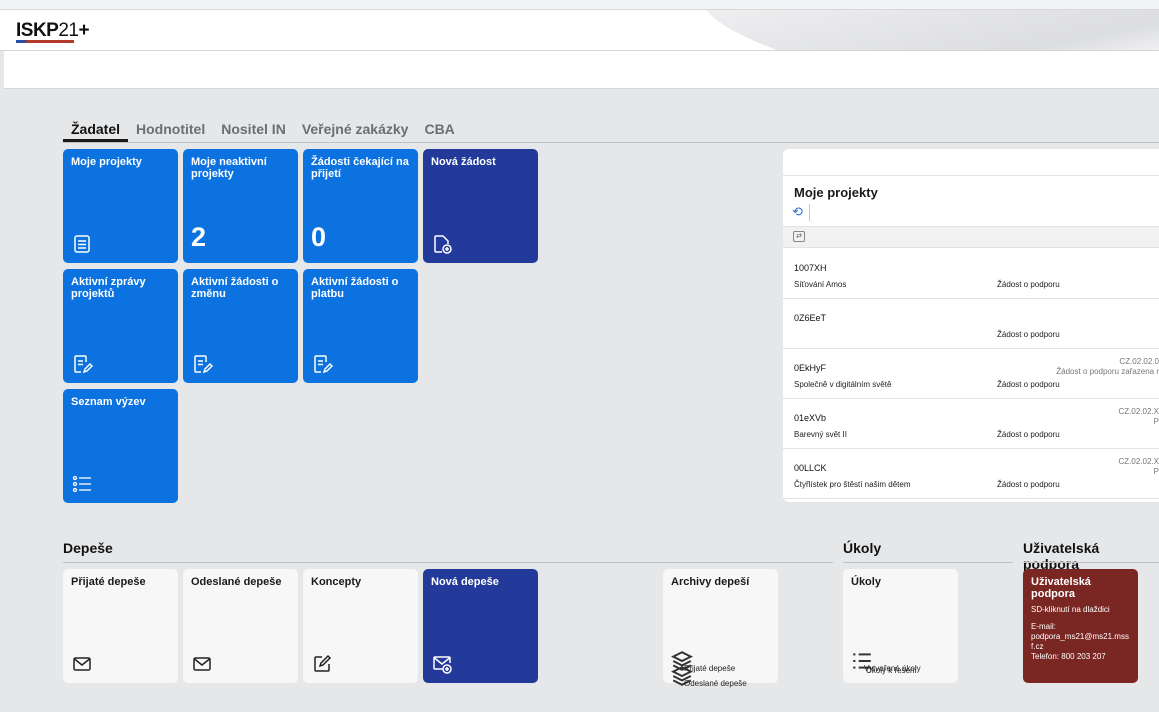 The image size is (1159, 712). I want to click on row-code: 0EkHyF, so click(810, 368).